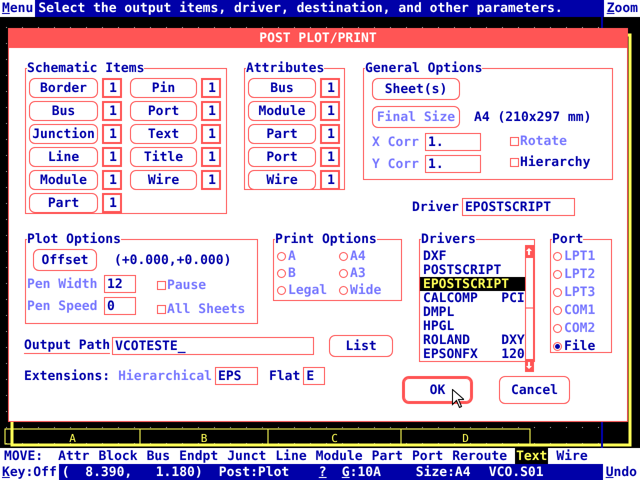 The width and height of the screenshot is (640, 480). Describe the element at coordinates (533, 117) in the screenshot. I see `paper-size-text: A4 (210x297 mm)` at that location.